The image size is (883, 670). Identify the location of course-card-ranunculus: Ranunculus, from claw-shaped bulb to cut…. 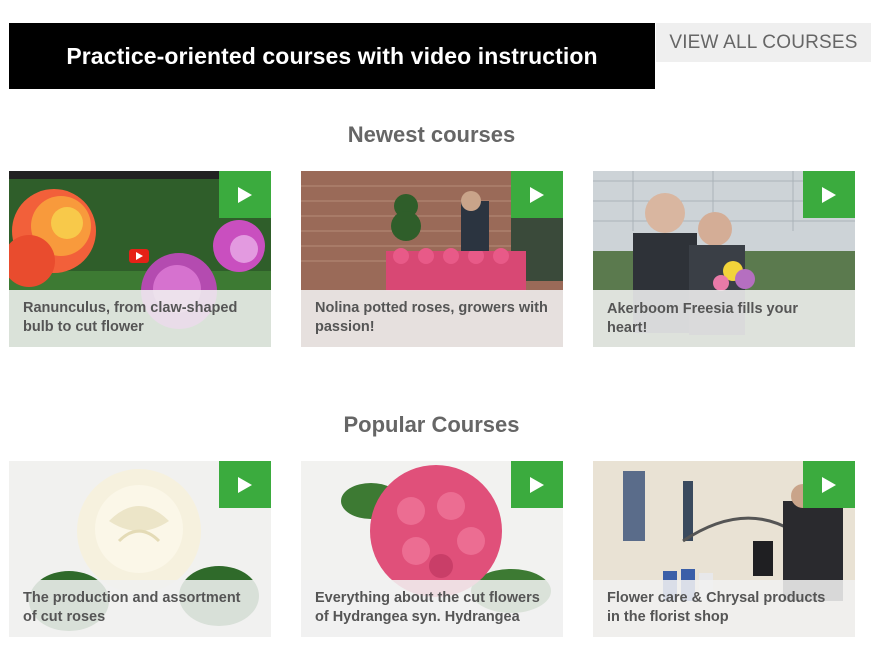
(140, 259).